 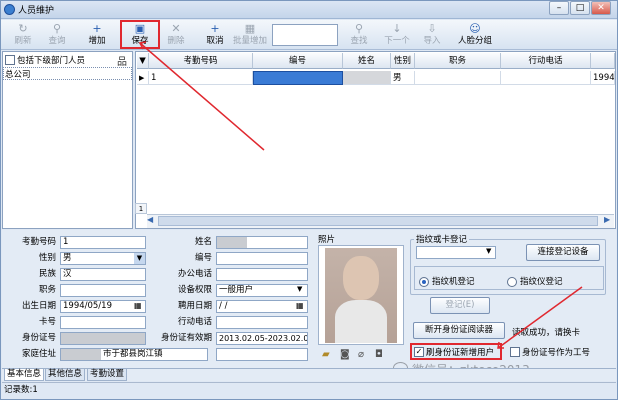 What do you see at coordinates (540, 317) in the screenshot?
I see `arrow-to-checkbox` at bounding box center [540, 317].